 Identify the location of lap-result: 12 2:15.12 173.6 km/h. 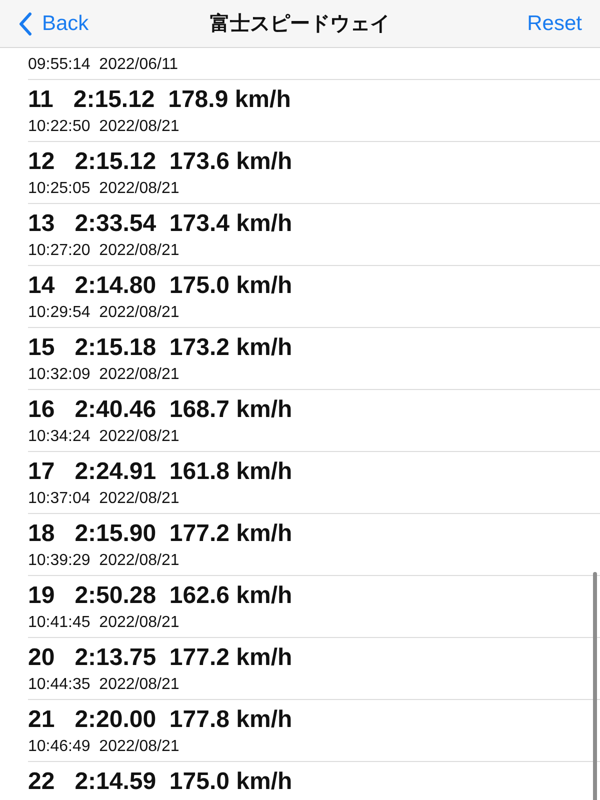
(161, 162).